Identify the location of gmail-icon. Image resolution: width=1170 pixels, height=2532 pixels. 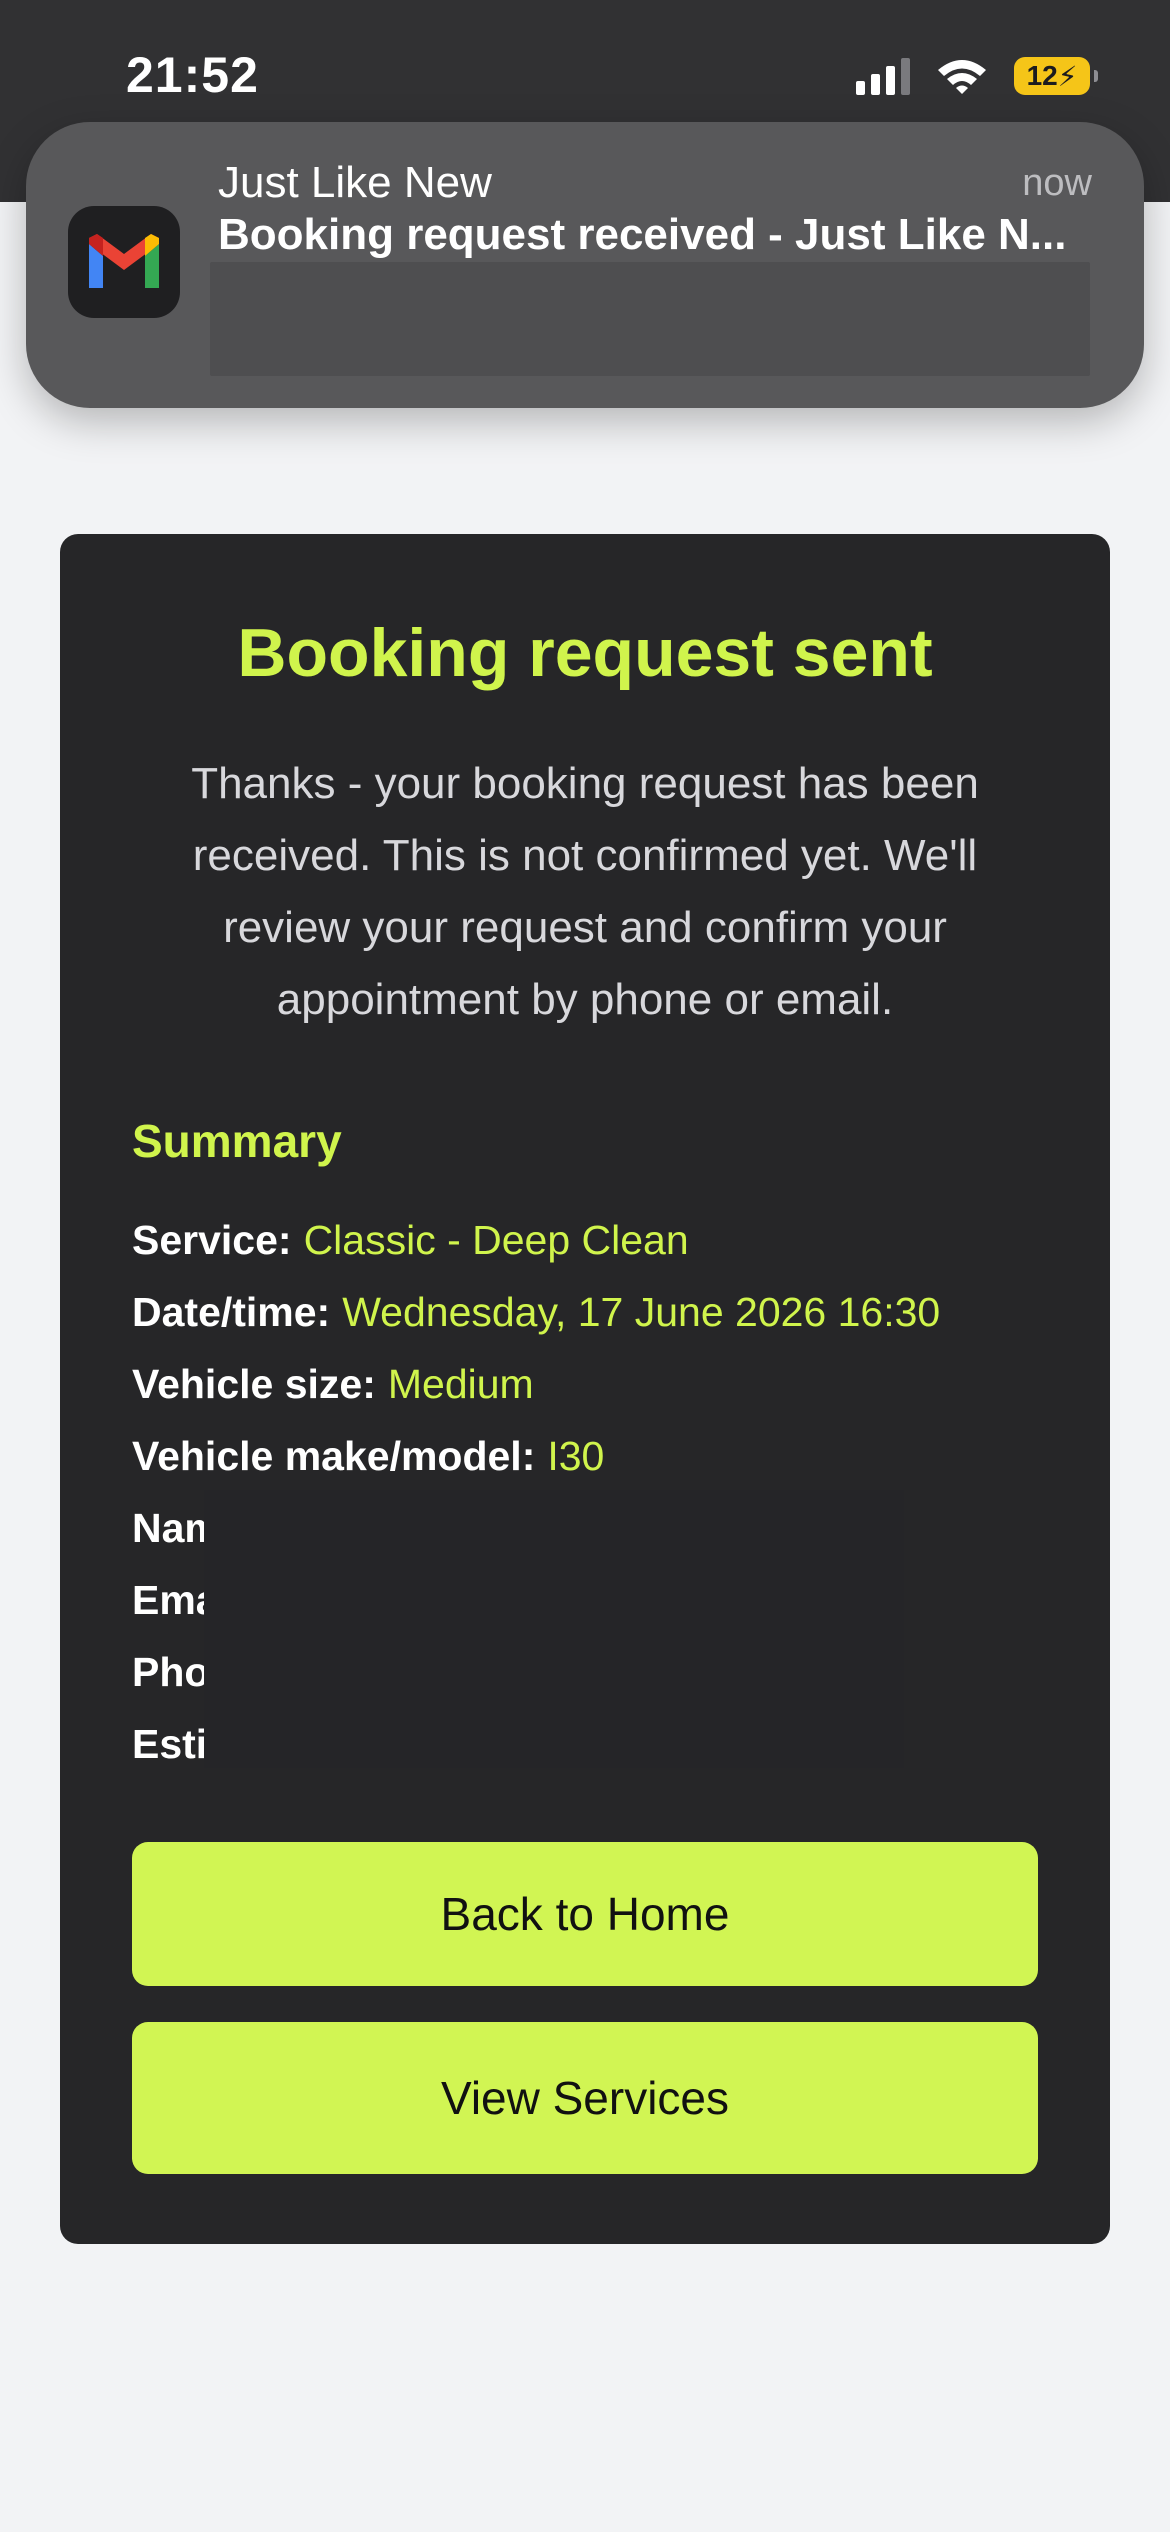
(124, 262).